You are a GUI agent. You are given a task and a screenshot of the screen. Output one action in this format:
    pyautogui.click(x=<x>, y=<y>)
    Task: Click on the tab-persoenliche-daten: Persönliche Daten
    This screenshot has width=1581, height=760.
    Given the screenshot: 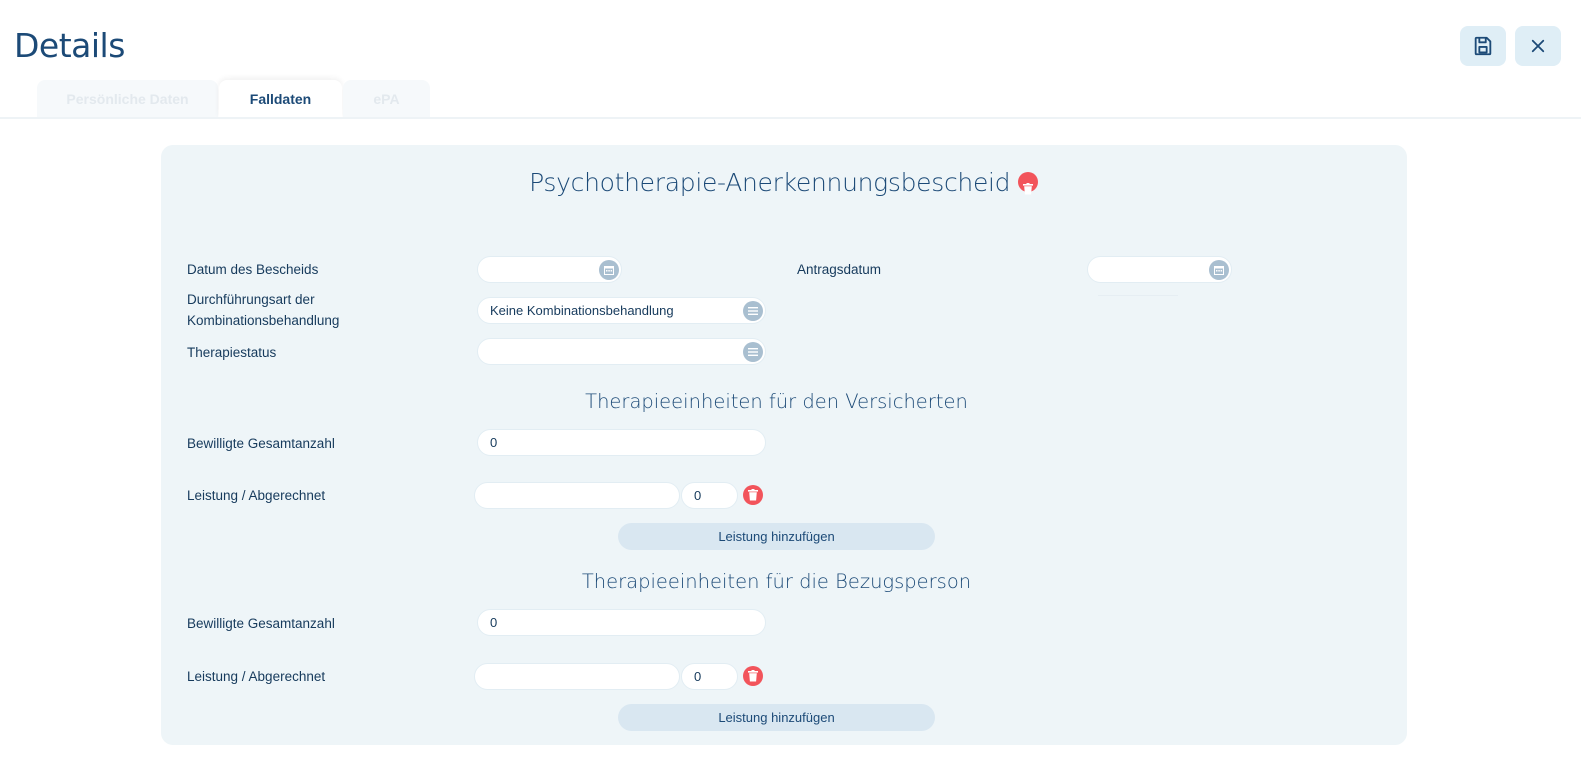 What is the action you would take?
    pyautogui.click(x=127, y=99)
    